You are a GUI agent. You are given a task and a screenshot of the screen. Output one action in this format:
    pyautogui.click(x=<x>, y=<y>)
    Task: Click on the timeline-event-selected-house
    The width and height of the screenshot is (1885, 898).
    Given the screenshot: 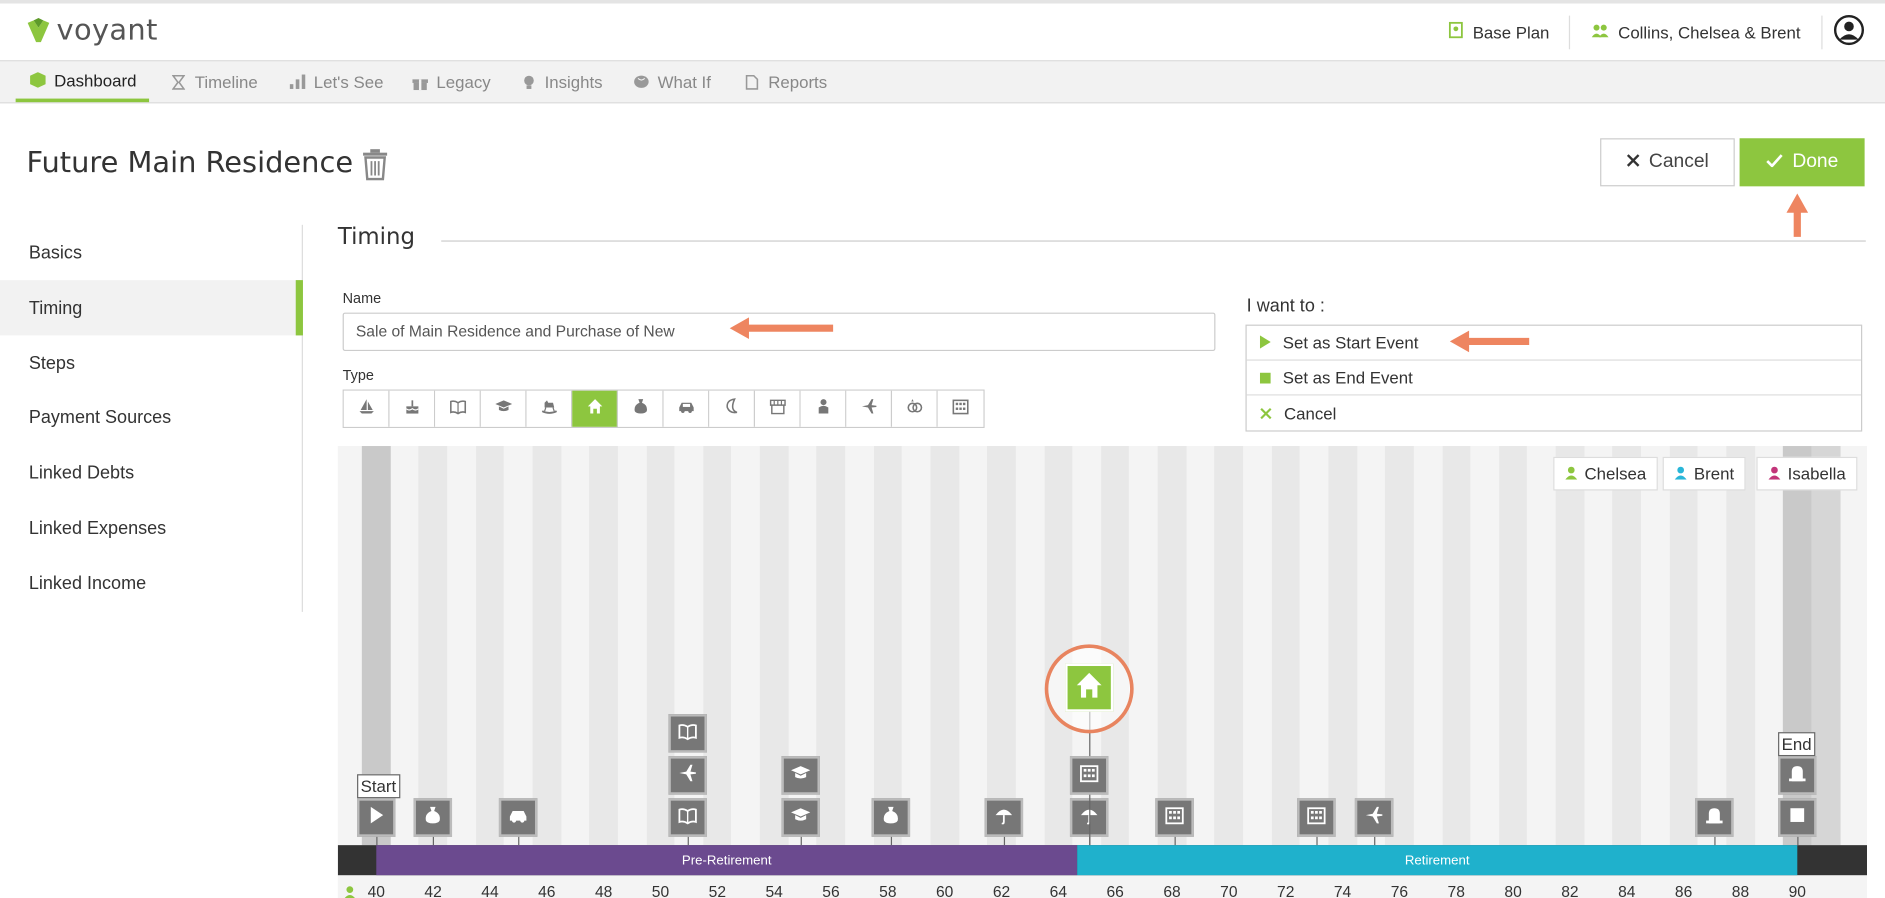 What is the action you would take?
    pyautogui.click(x=1089, y=687)
    